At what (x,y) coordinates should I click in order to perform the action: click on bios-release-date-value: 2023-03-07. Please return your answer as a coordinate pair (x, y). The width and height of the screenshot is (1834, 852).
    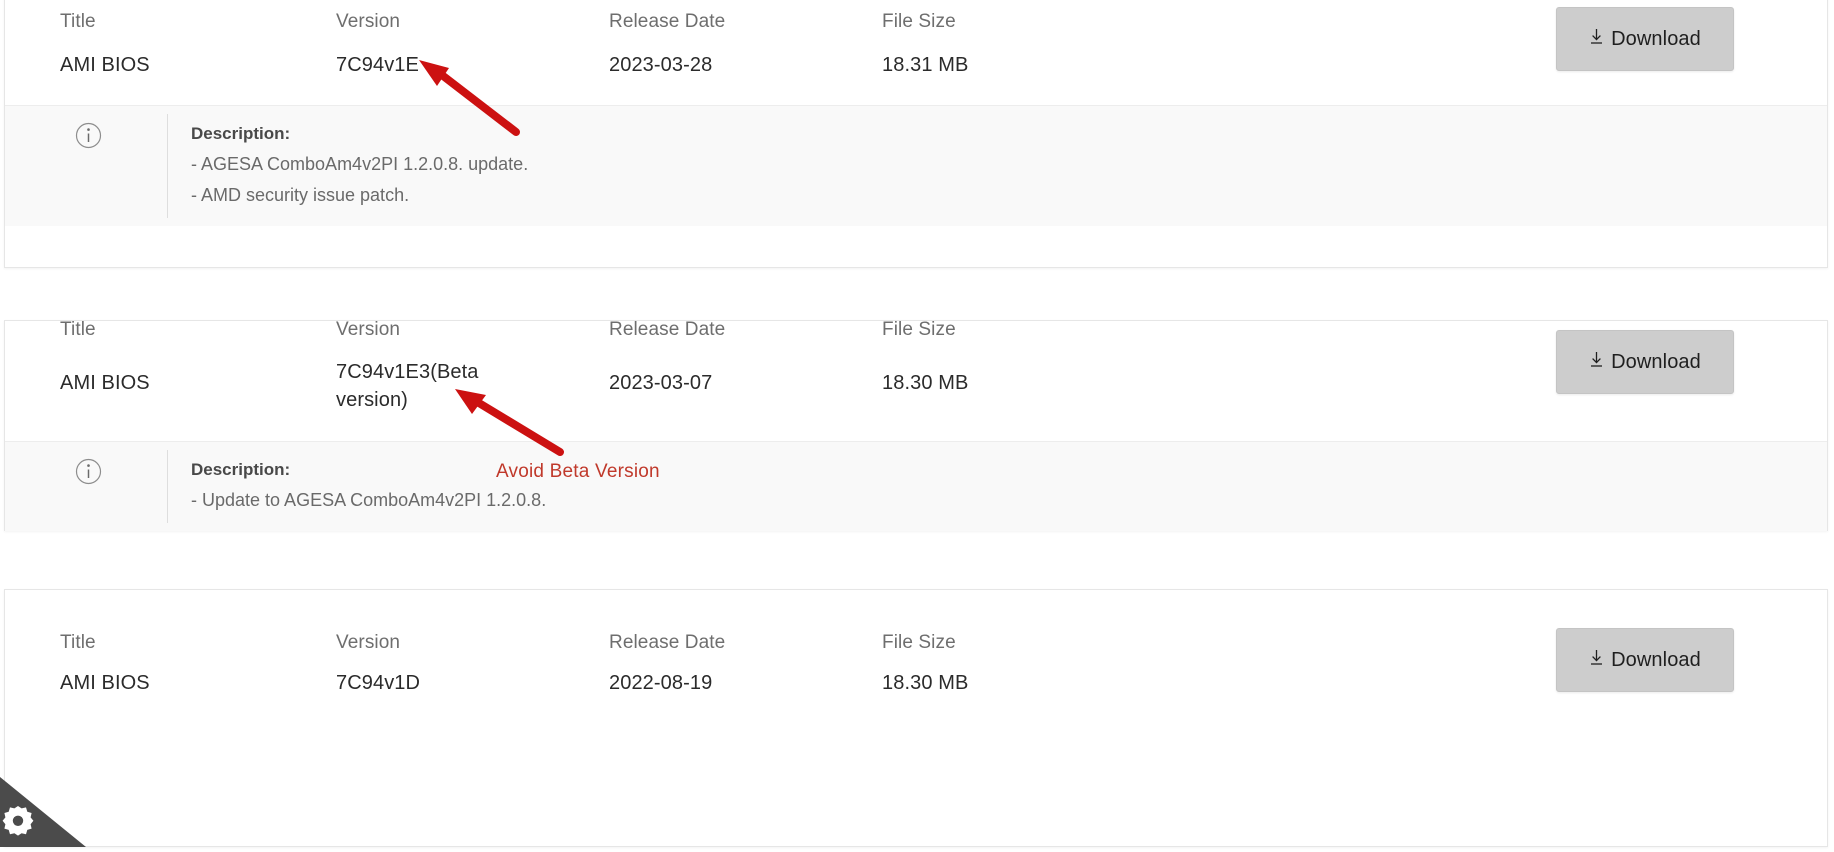
    Looking at the image, I should click on (661, 383).